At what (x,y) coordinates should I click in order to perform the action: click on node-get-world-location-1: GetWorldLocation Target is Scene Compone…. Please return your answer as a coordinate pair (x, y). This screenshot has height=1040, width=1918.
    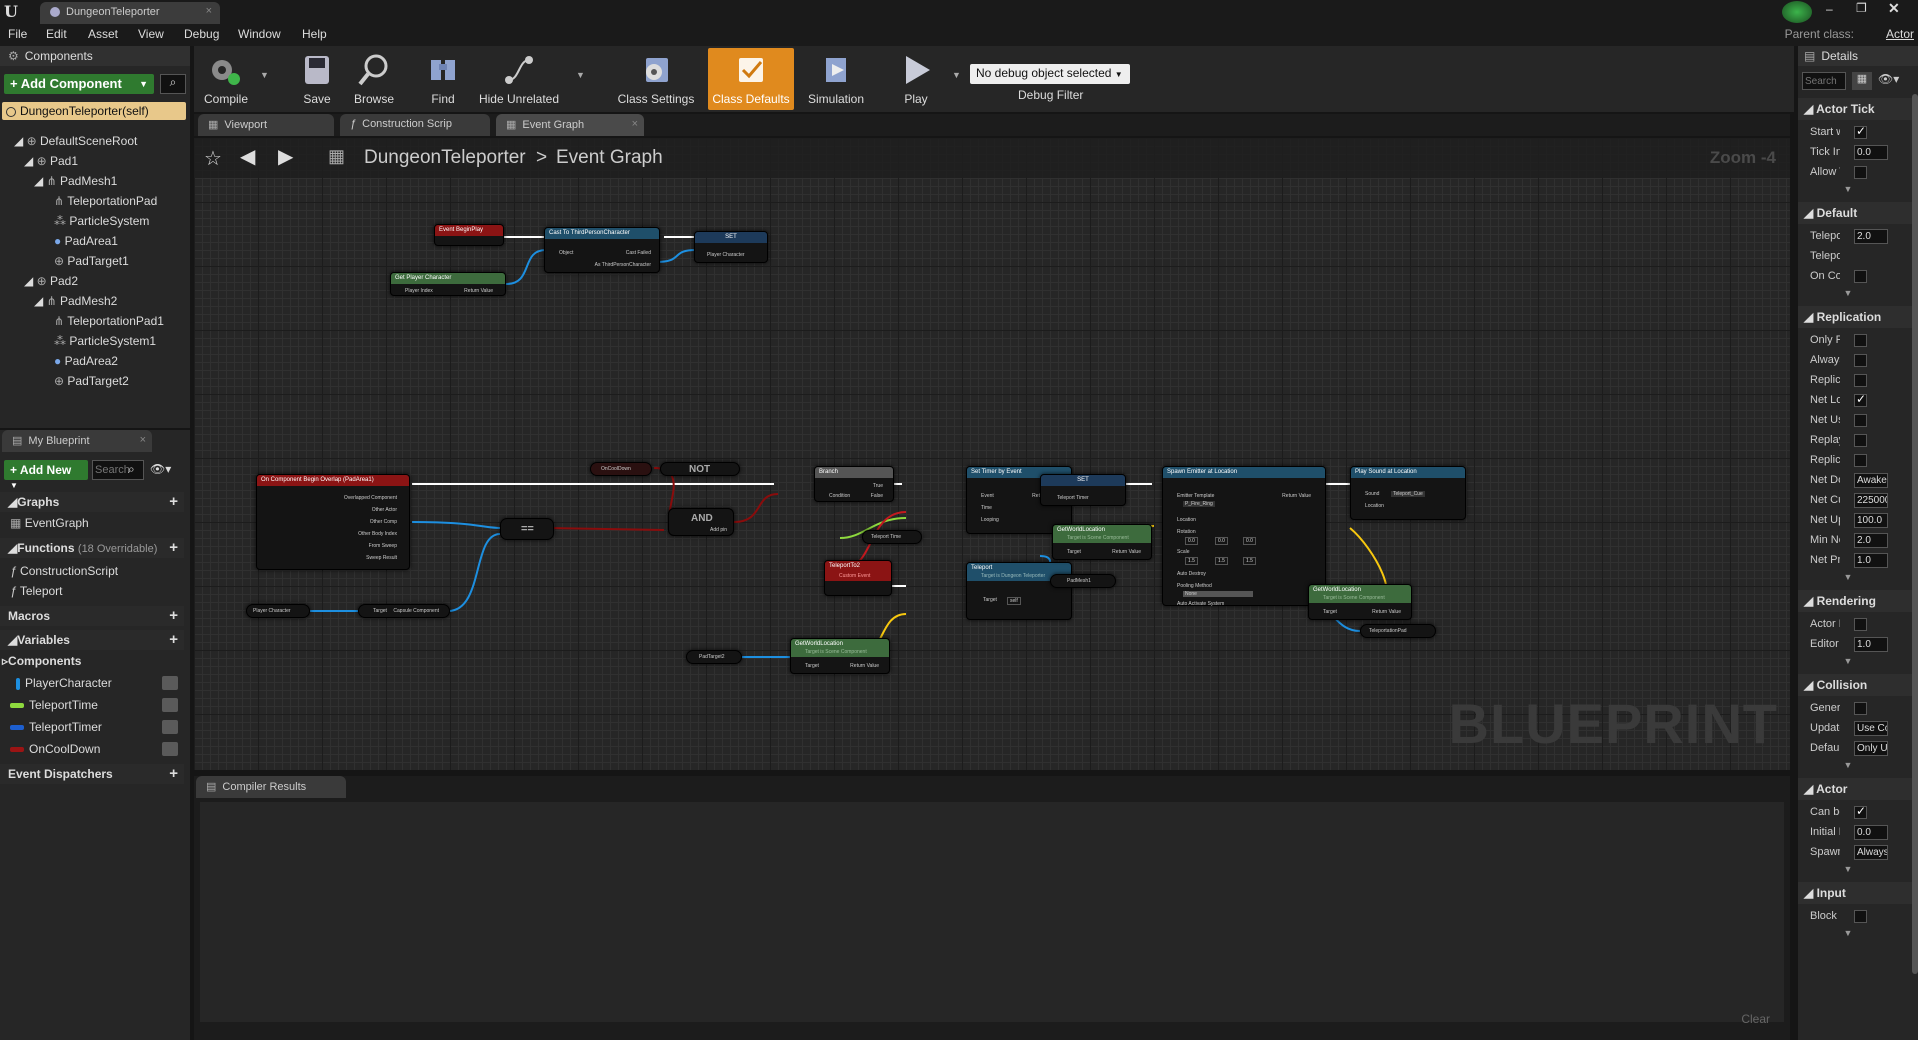
    Looking at the image, I should click on (840, 656).